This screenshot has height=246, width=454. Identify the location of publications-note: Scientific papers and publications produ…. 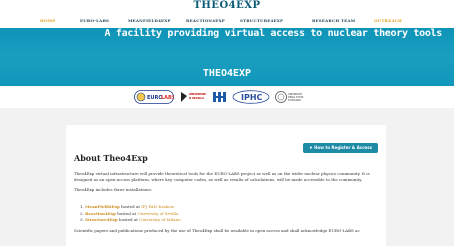
(217, 230).